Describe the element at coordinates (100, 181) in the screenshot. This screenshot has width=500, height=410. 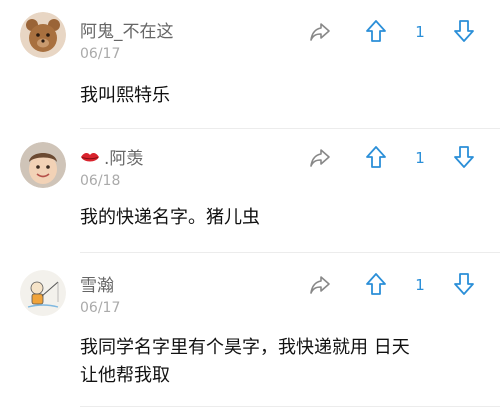
I see `comment-date: 06/18` at that location.